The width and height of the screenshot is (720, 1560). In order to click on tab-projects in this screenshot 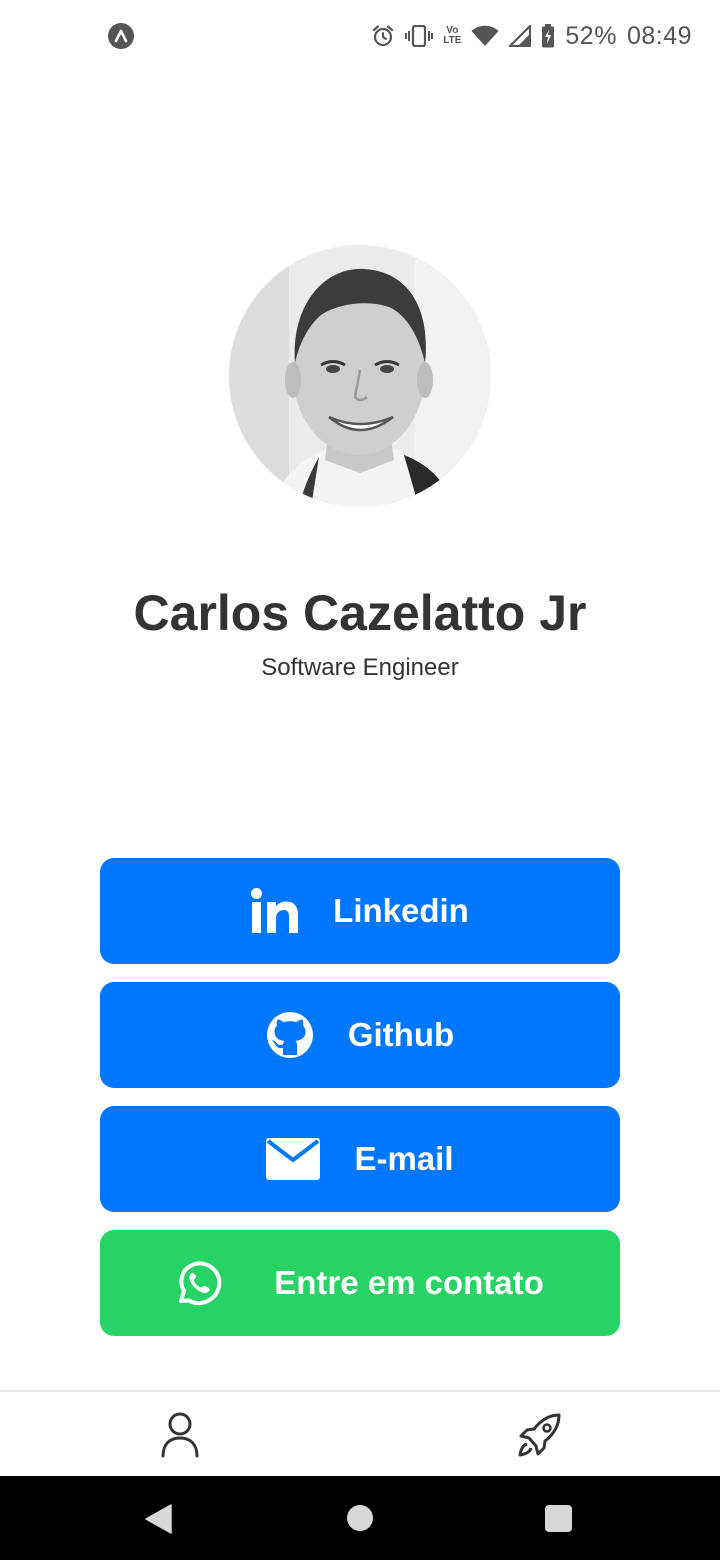, I will do `click(540, 1435)`.